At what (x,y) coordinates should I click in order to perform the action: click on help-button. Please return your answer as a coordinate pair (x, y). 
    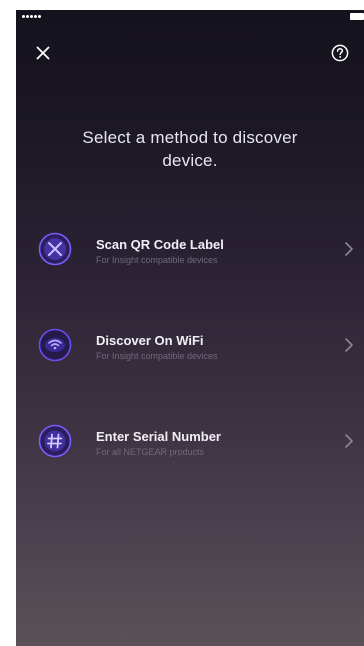
    Looking at the image, I should click on (340, 53).